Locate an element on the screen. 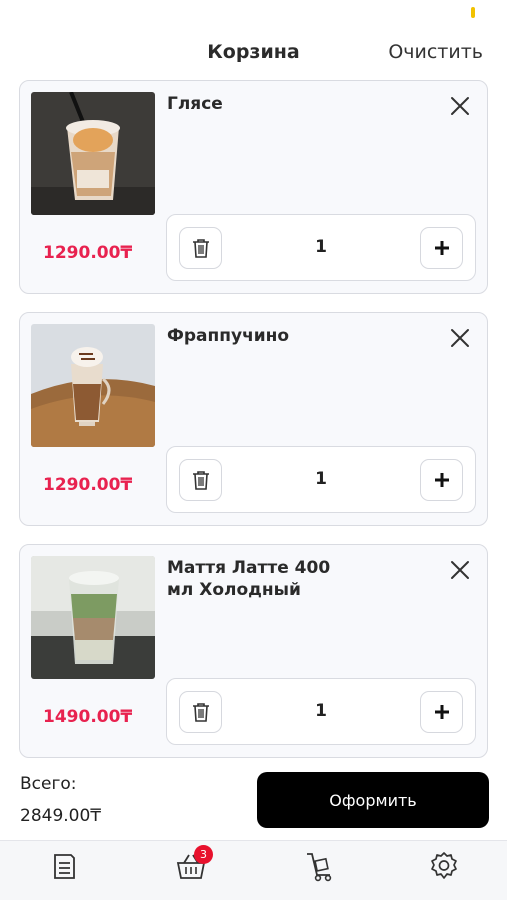  delivery-cart-icon is located at coordinates (319, 867).